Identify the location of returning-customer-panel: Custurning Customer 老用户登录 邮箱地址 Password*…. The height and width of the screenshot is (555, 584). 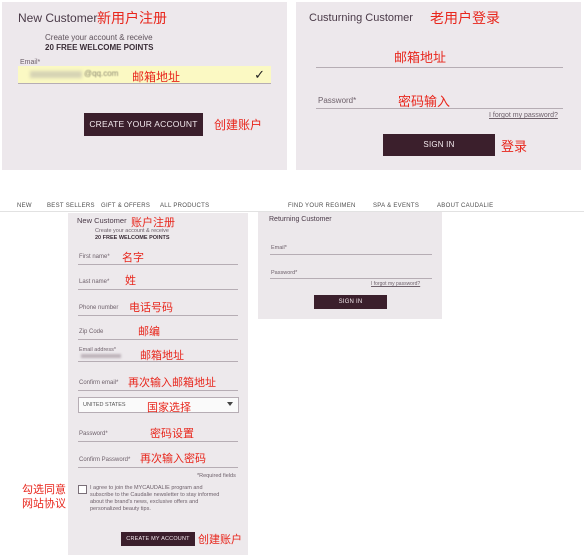
(438, 86).